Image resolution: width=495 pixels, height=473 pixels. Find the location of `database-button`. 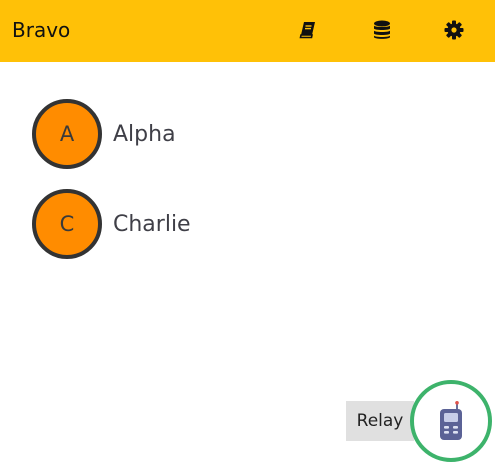

database-button is located at coordinates (382, 30).